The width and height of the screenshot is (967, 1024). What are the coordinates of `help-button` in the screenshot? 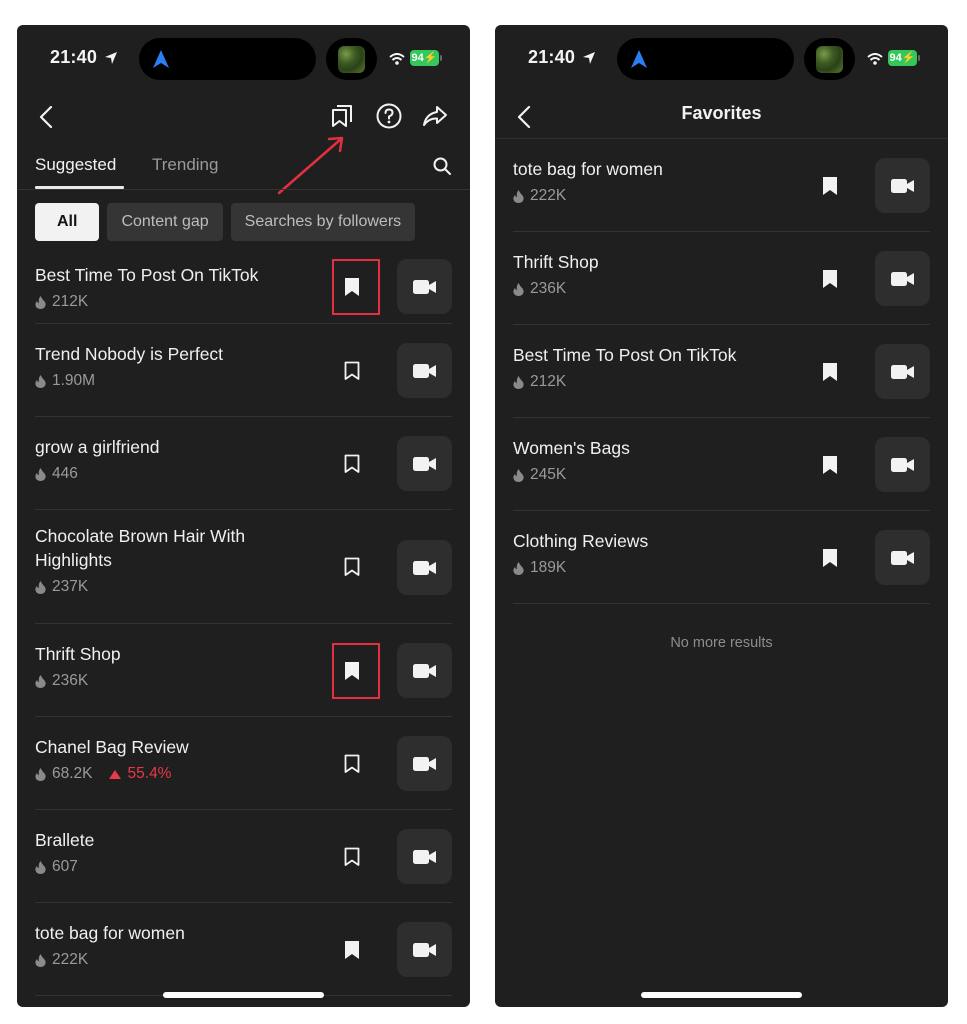 It's located at (389, 116).